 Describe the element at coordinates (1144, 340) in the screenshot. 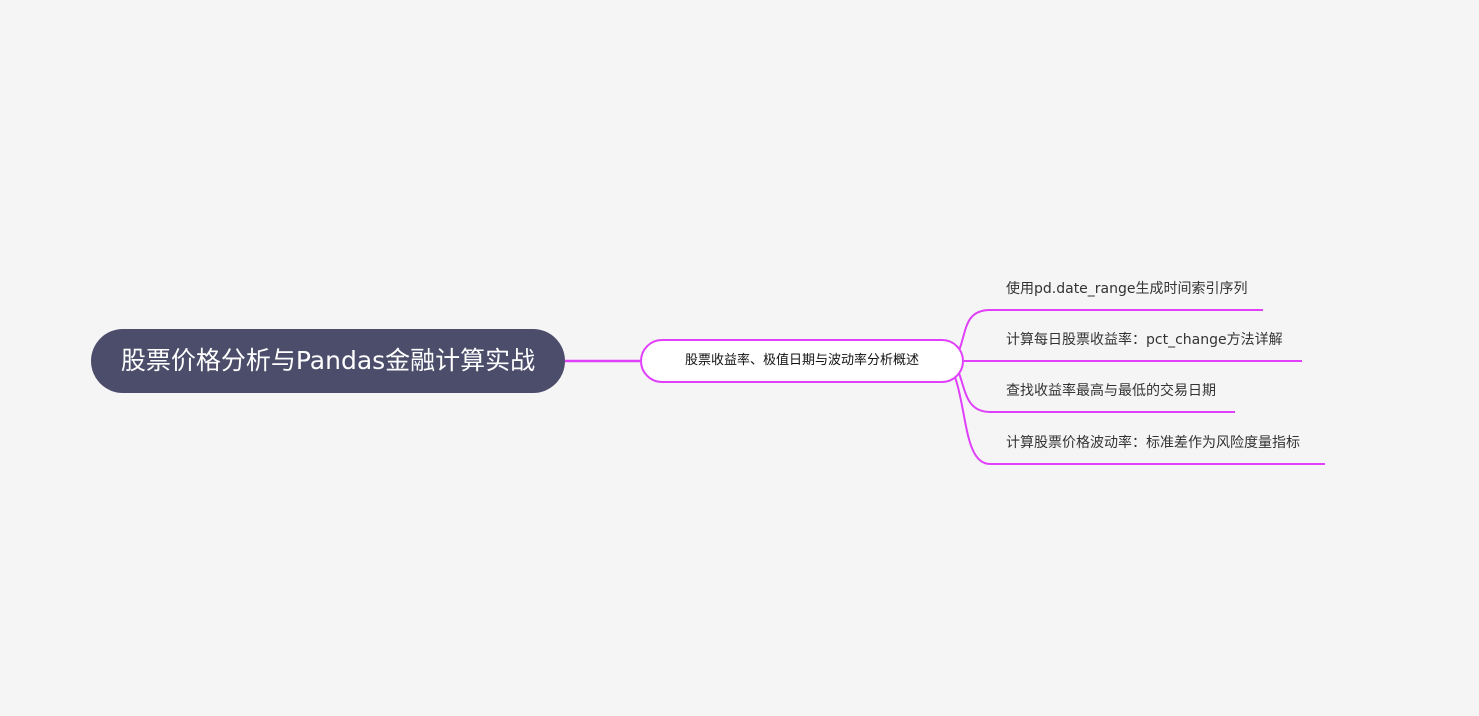

I see `leaf-topic-2: 计算每日股票收益率：pct_change方法详解` at that location.